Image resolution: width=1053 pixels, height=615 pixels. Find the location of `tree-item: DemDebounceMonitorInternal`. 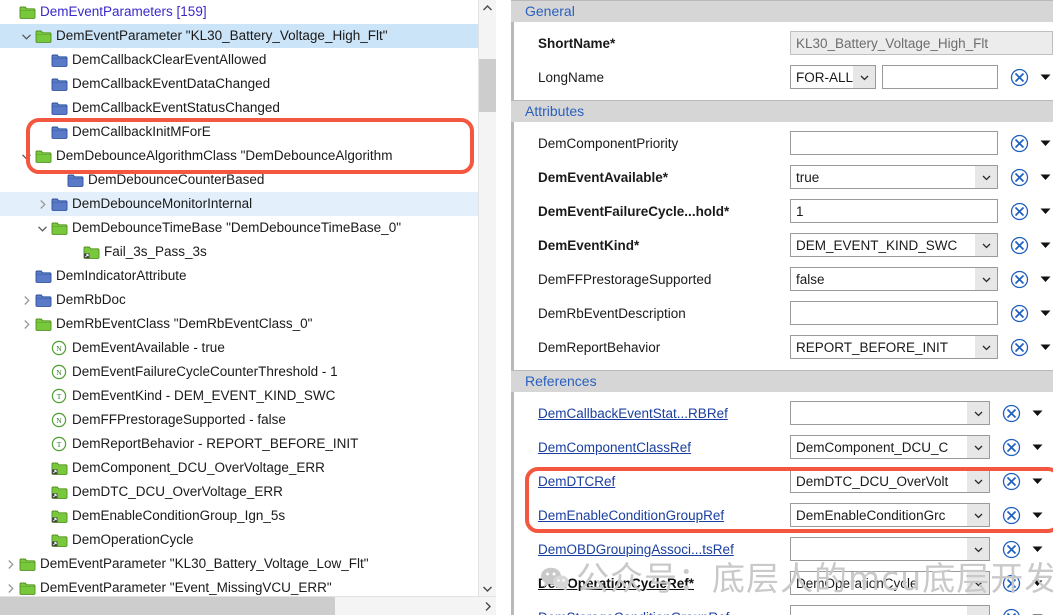

tree-item: DemDebounceMonitorInternal is located at coordinates (239, 204).